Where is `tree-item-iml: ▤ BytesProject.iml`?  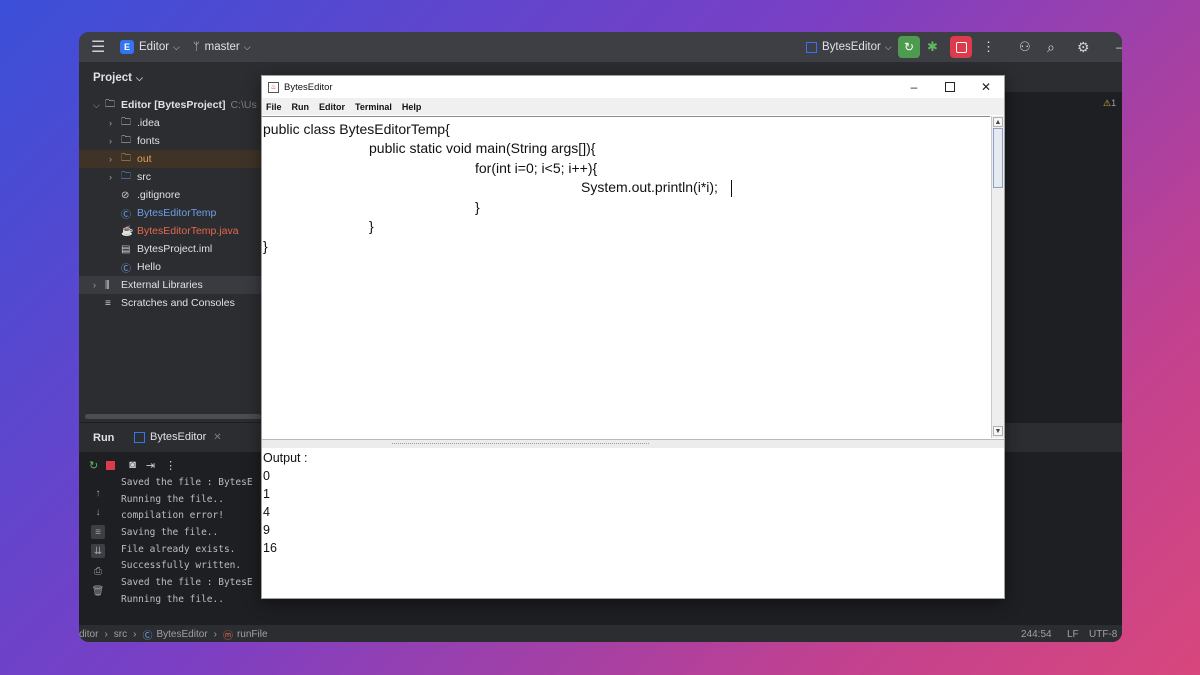
tree-item-iml: ▤ BytesProject.iml is located at coordinates (166, 249).